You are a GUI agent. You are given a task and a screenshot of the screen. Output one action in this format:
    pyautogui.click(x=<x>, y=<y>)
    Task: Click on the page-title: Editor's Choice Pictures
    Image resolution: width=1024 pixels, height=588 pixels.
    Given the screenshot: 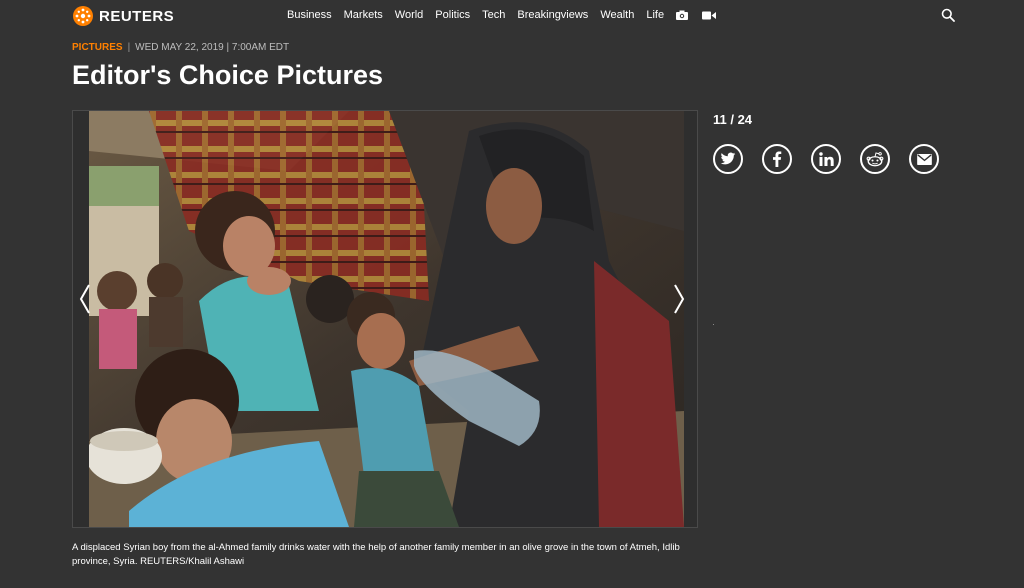 What is the action you would take?
    pyautogui.click(x=228, y=75)
    